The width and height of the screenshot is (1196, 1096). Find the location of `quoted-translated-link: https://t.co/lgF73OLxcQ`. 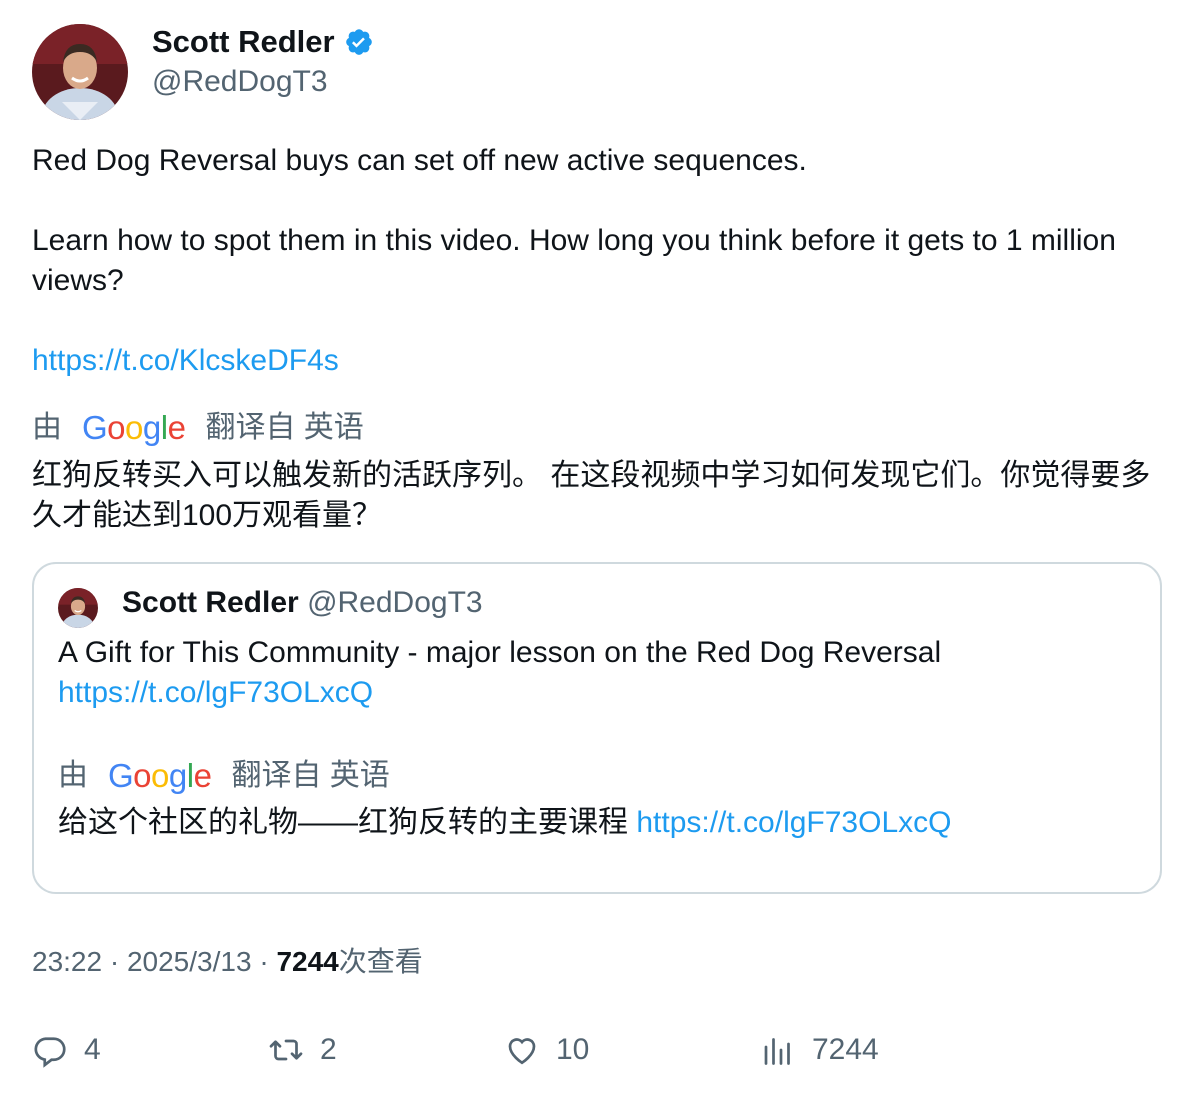

quoted-translated-link: https://t.co/lgF73OLxcQ is located at coordinates (793, 822).